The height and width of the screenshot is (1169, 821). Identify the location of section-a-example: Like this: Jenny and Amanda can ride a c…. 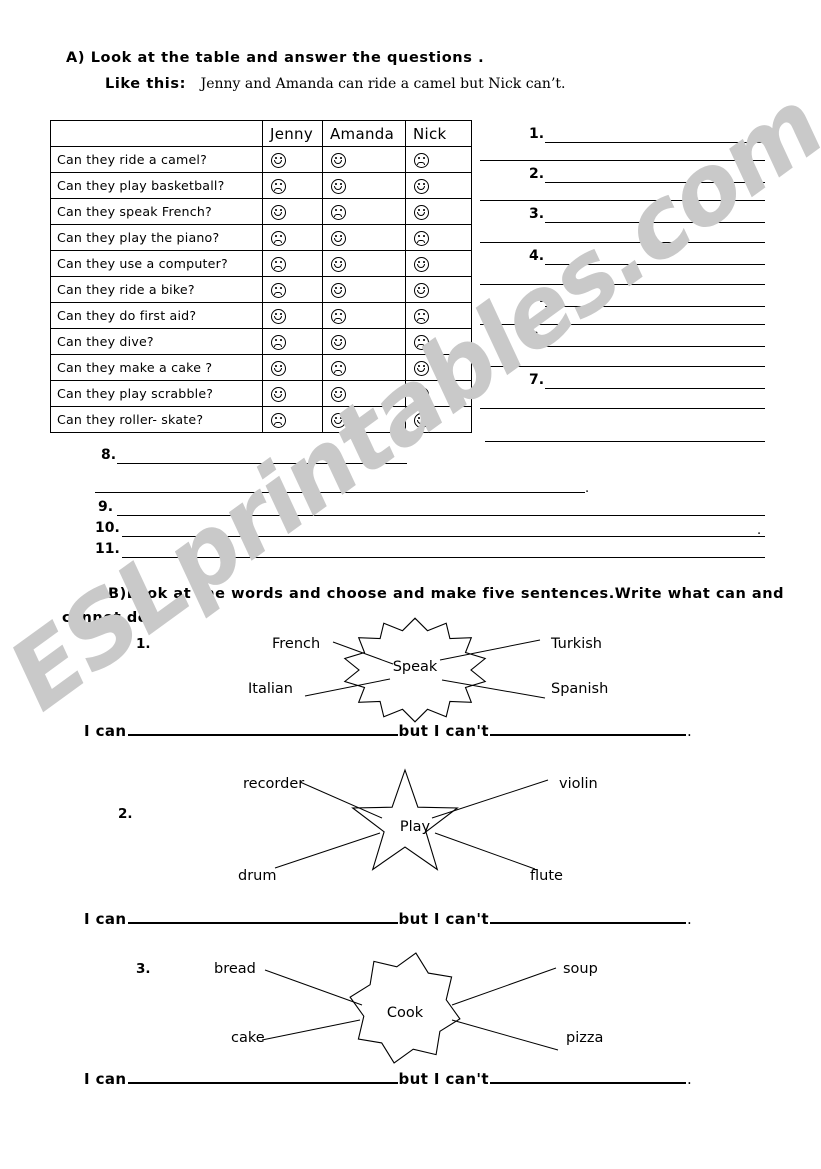
(335, 84).